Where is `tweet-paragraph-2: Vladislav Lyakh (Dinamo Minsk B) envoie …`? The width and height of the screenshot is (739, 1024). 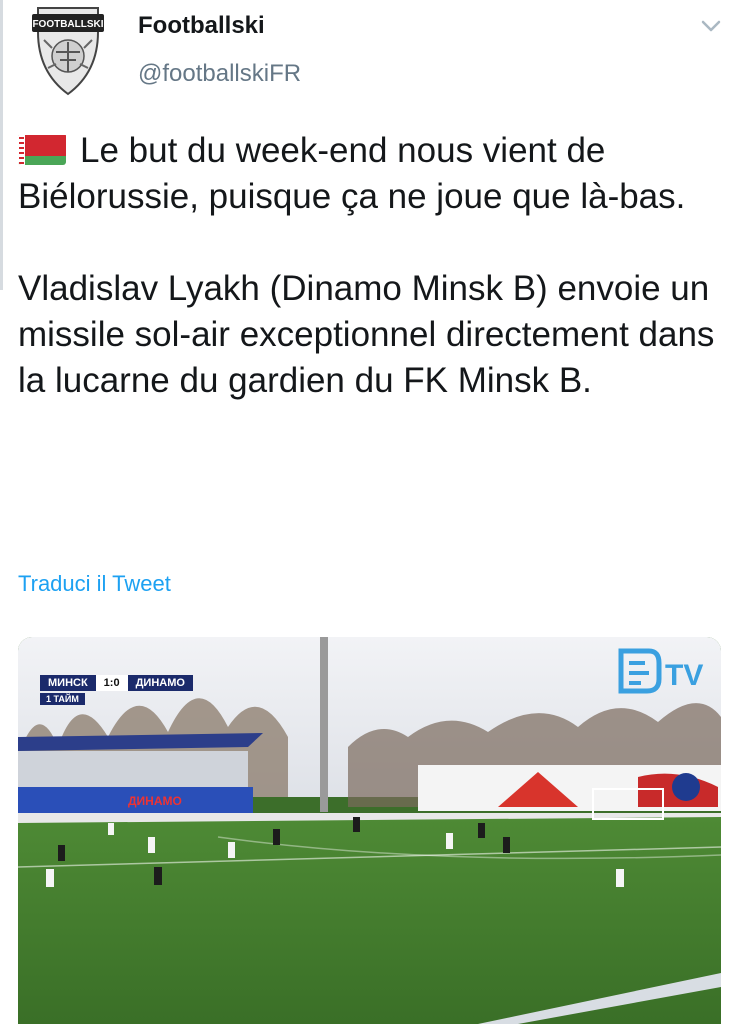
tweet-paragraph-2: Vladislav Lyakh (Dinamo Minsk B) envoie … is located at coordinates (366, 334).